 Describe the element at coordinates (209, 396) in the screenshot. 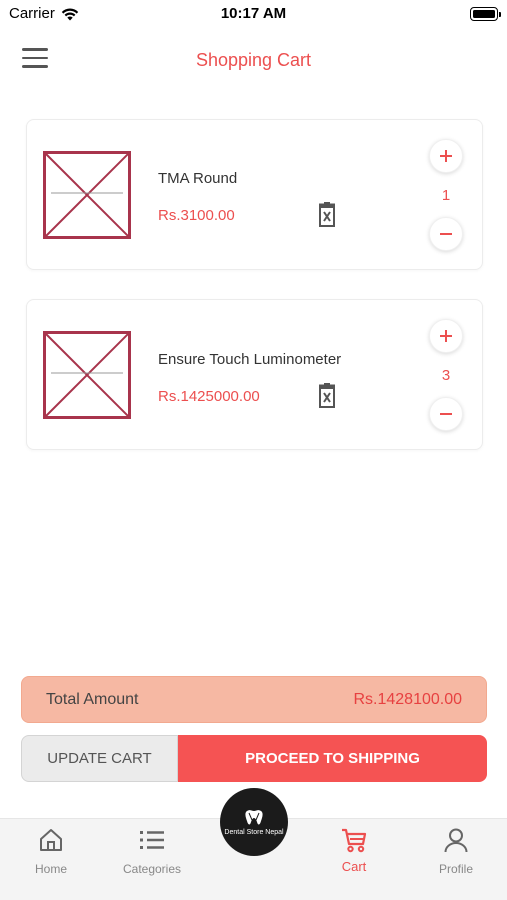

I see `item-price: Rs.1425000.00` at that location.